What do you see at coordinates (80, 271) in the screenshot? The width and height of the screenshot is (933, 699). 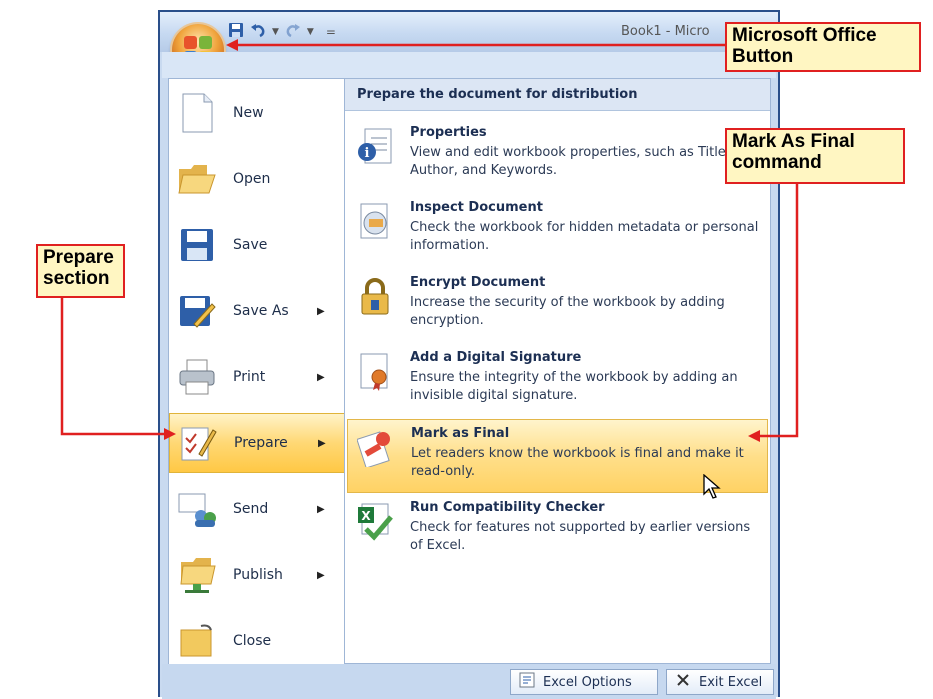 I see `callout-prepare-section: Prepare section` at bounding box center [80, 271].